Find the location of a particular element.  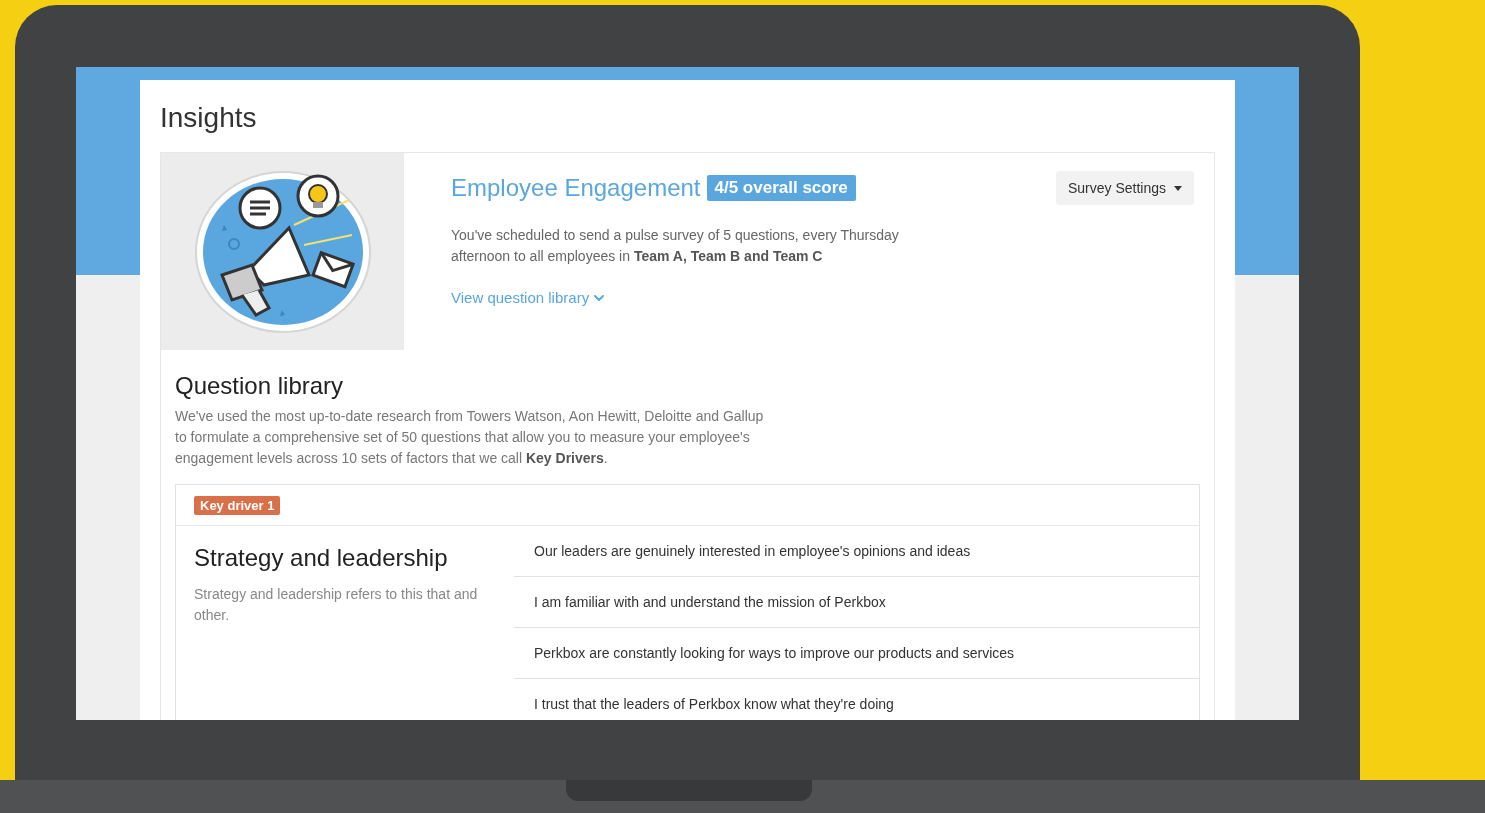

question-row: I am familiar with and understand the mission of Perkbox is located at coordinates (856, 602).